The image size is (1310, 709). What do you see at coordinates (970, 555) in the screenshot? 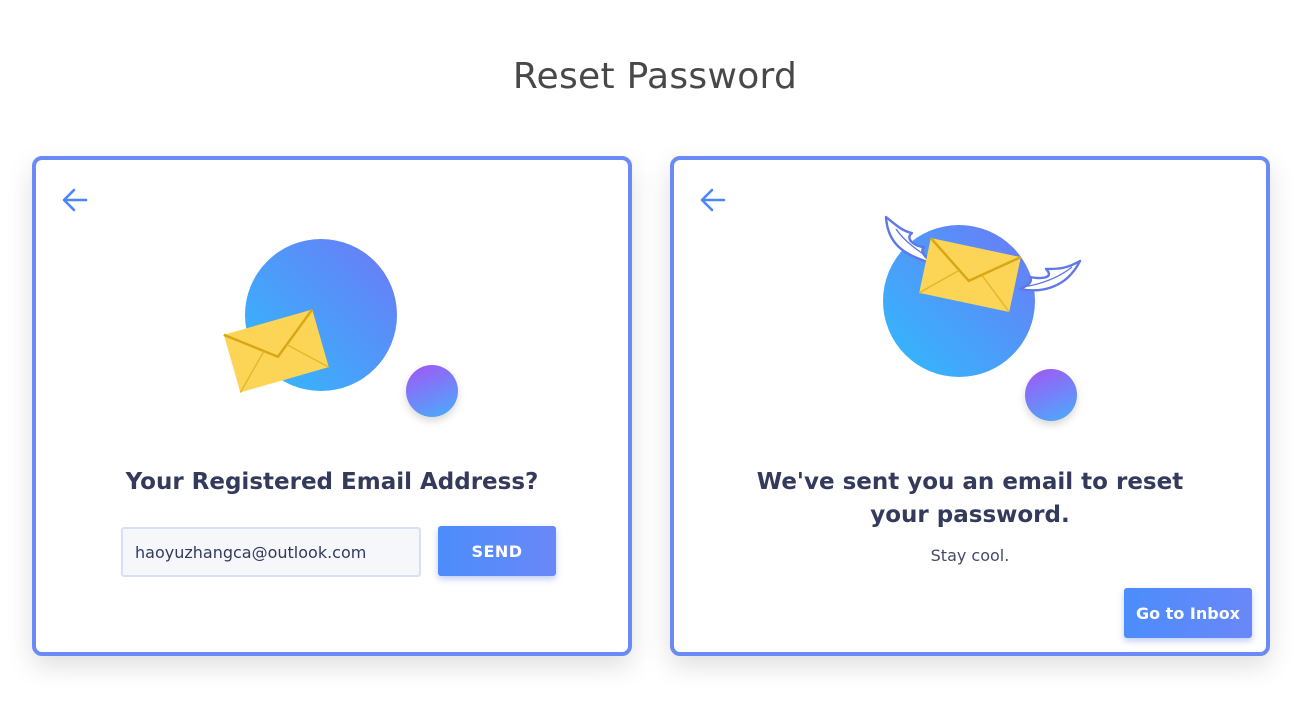
I see `stay-cool-text: Stay cool.` at bounding box center [970, 555].